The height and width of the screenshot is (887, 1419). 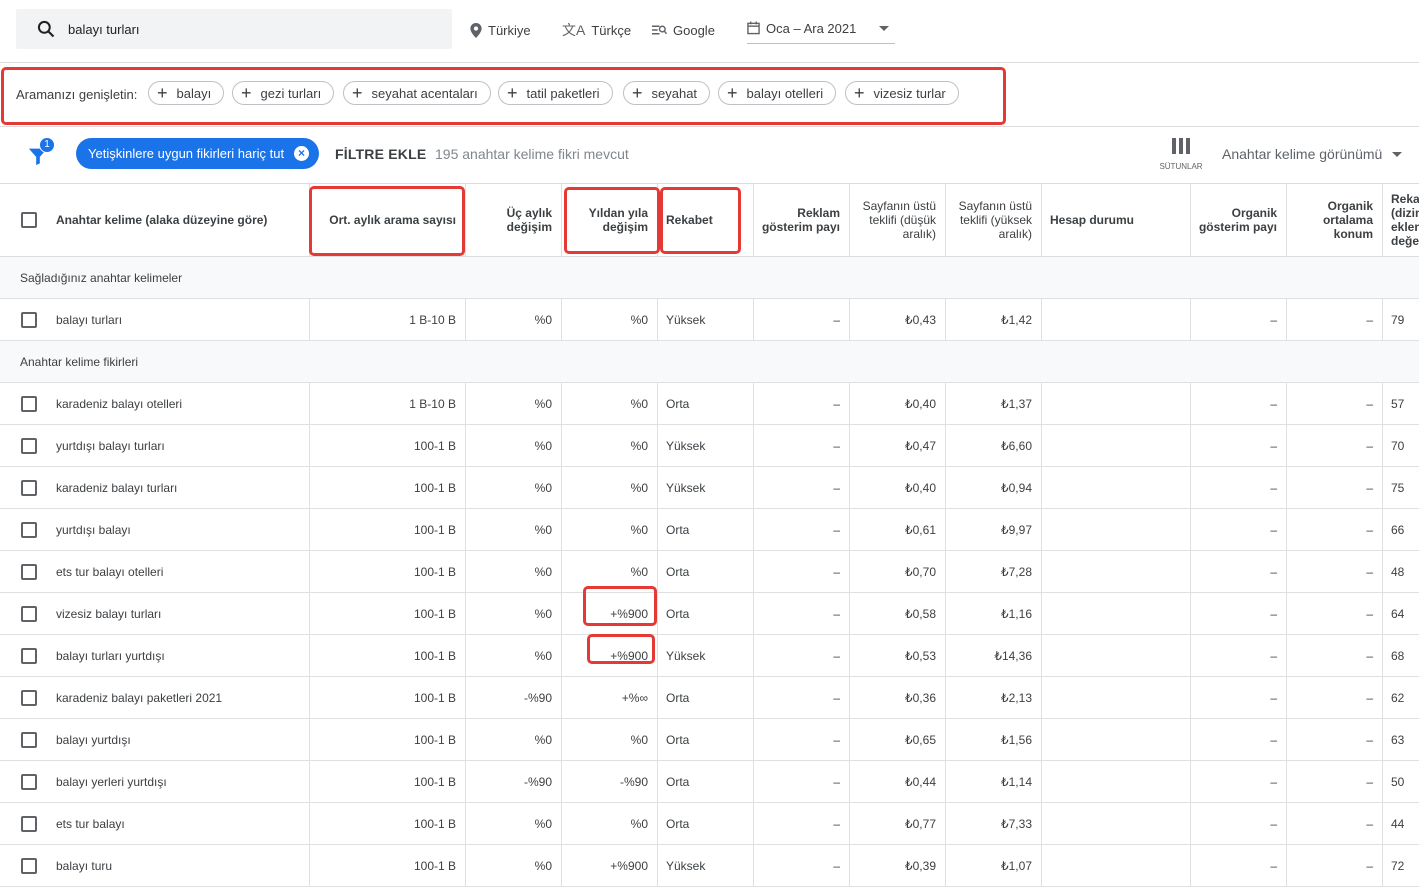 I want to click on cell-bid-low: ₺0,43, so click(x=897, y=319).